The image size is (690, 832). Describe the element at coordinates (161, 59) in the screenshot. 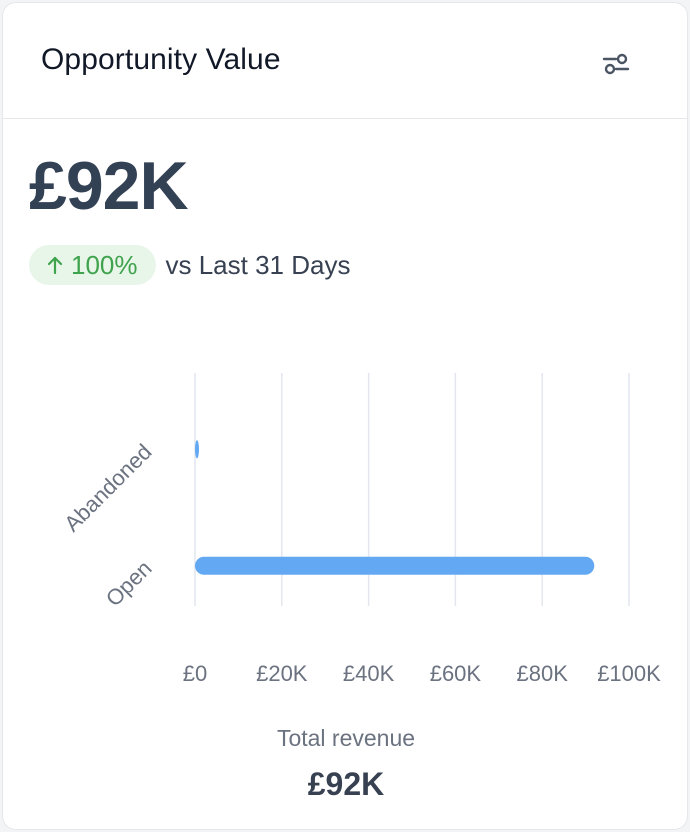

I see `card-title: Opportunity Value` at that location.